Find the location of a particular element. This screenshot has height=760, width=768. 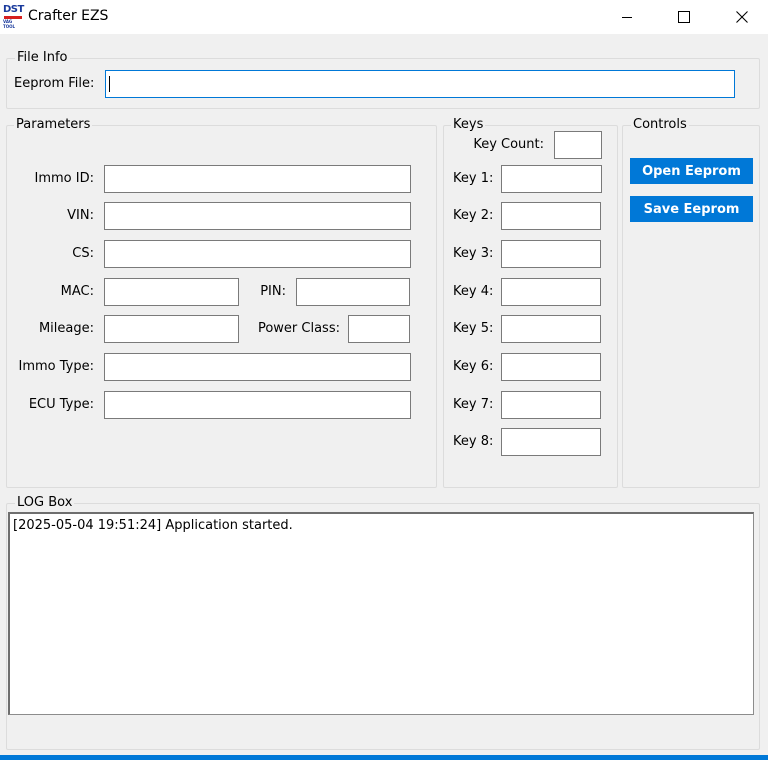

vin-input is located at coordinates (257, 216).